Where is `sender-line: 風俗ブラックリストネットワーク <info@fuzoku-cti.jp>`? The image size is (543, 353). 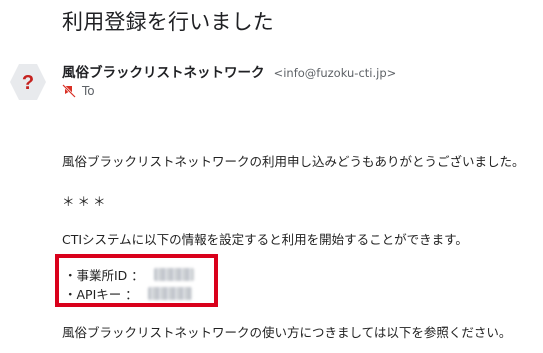
sender-line: 風俗ブラックリストネットワーク <info@fuzoku-cti.jp> is located at coordinates (229, 72).